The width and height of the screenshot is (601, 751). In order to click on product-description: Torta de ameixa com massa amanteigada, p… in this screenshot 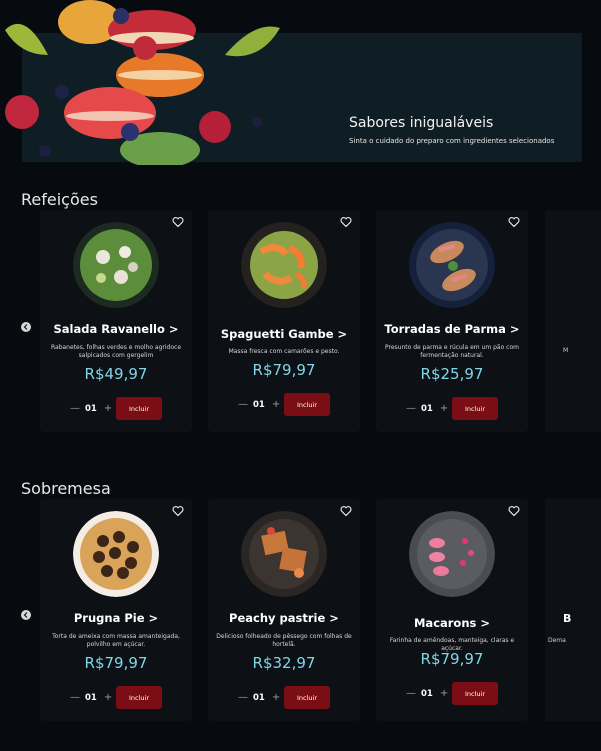, I will do `click(116, 640)`.